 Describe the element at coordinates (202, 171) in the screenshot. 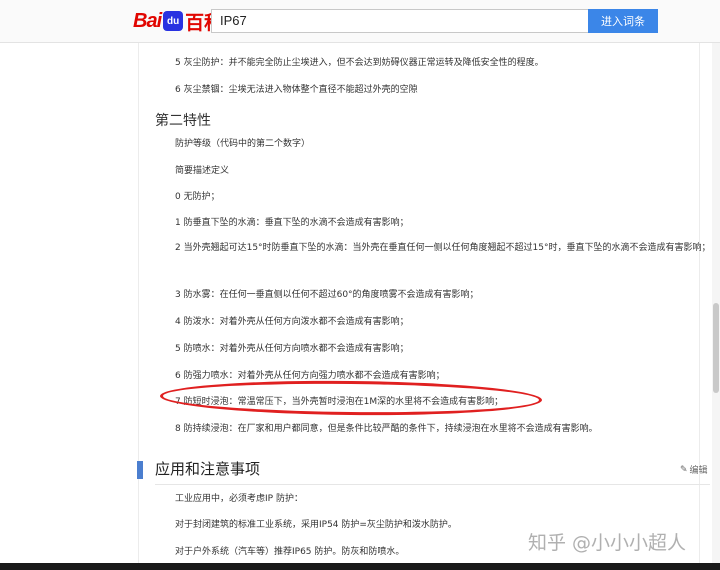

I see `paragraph-brief-definition: 简要描述定义` at that location.